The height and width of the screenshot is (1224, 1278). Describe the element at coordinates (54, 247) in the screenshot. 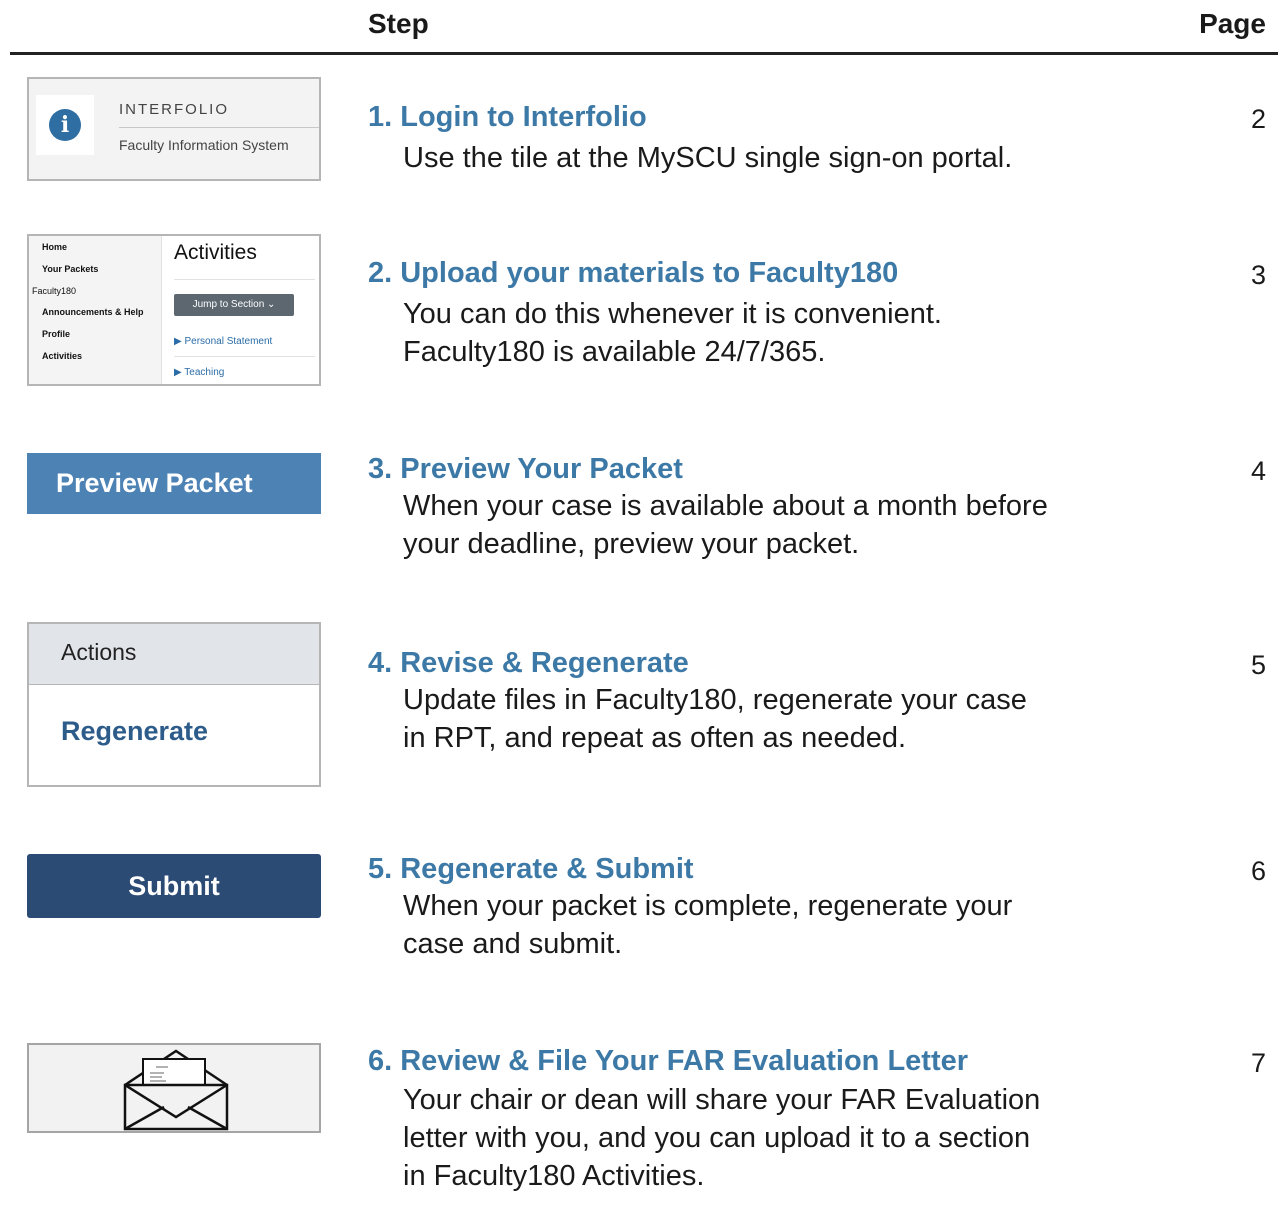

I see `nav-item-home: Home` at that location.